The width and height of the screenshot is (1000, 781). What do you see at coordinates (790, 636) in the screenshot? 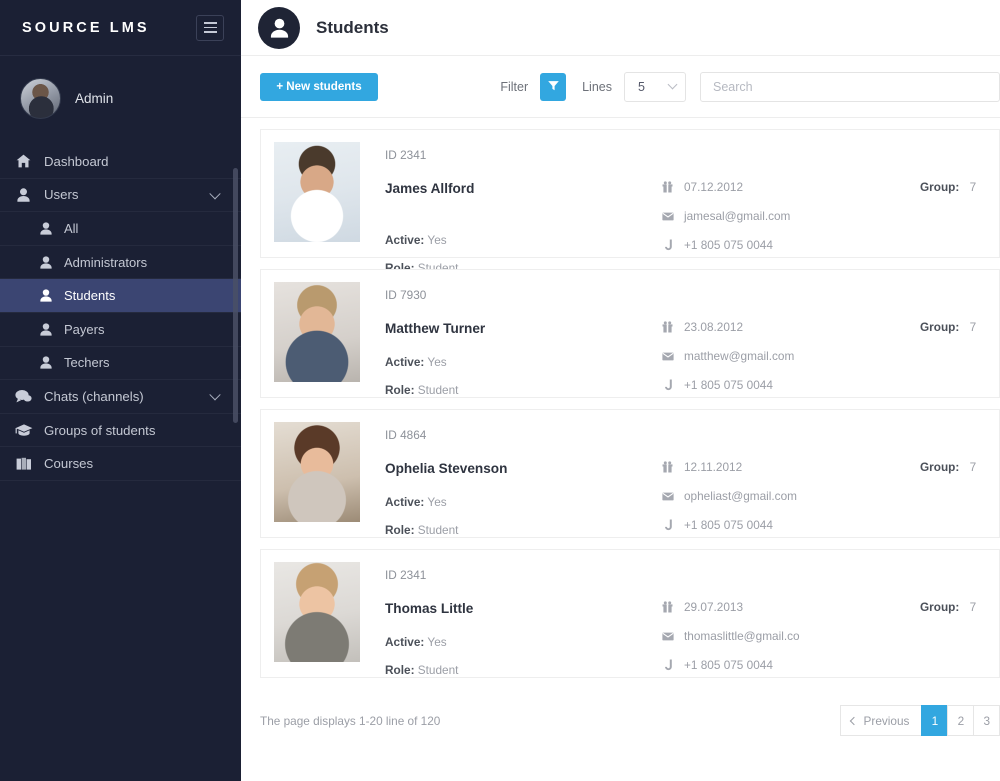
I see `student-email: thomaslittle@gmail.co` at bounding box center [790, 636].